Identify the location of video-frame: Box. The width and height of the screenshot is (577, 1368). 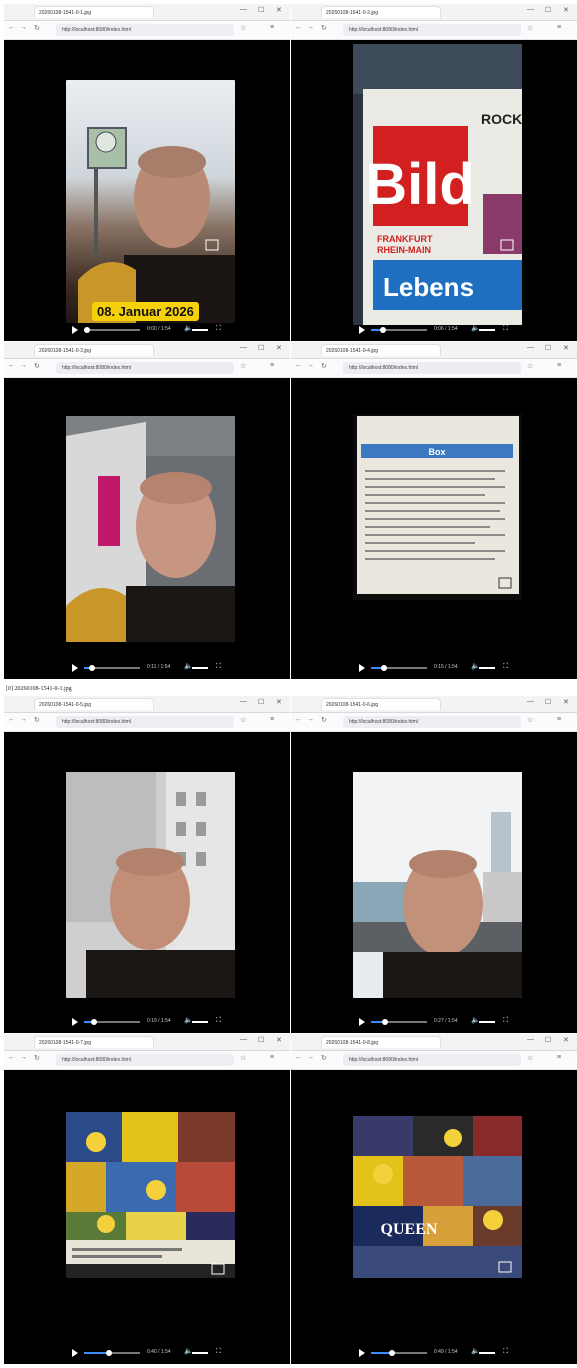
(437, 507).